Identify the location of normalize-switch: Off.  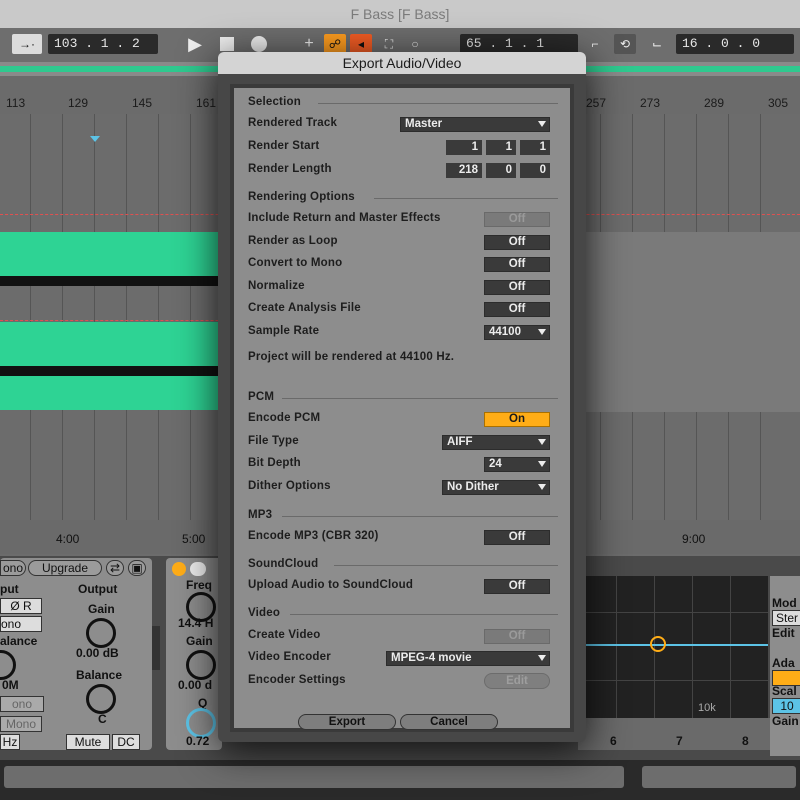
(517, 287).